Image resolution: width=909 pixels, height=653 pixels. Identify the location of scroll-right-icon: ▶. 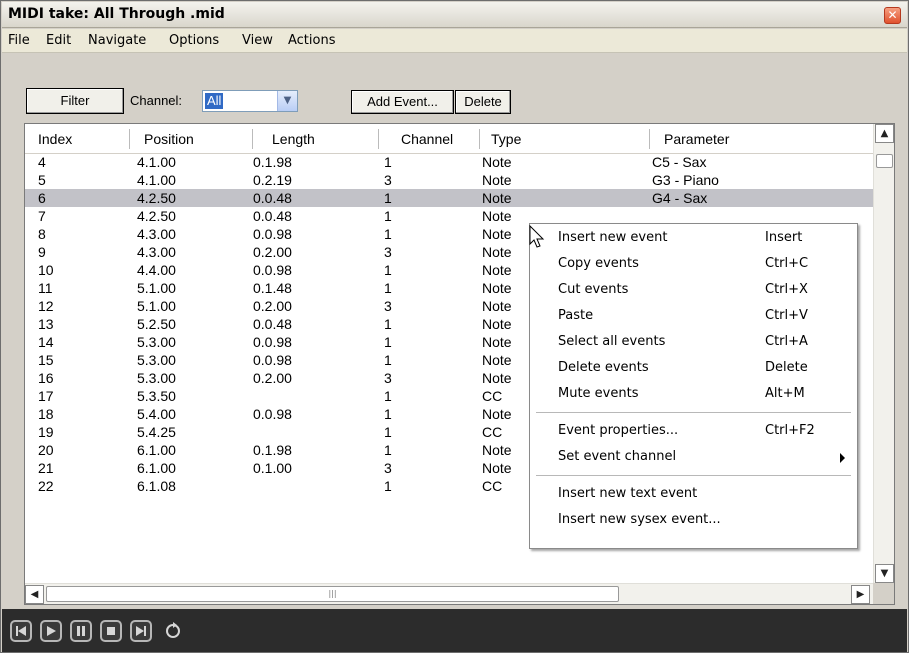
(860, 594).